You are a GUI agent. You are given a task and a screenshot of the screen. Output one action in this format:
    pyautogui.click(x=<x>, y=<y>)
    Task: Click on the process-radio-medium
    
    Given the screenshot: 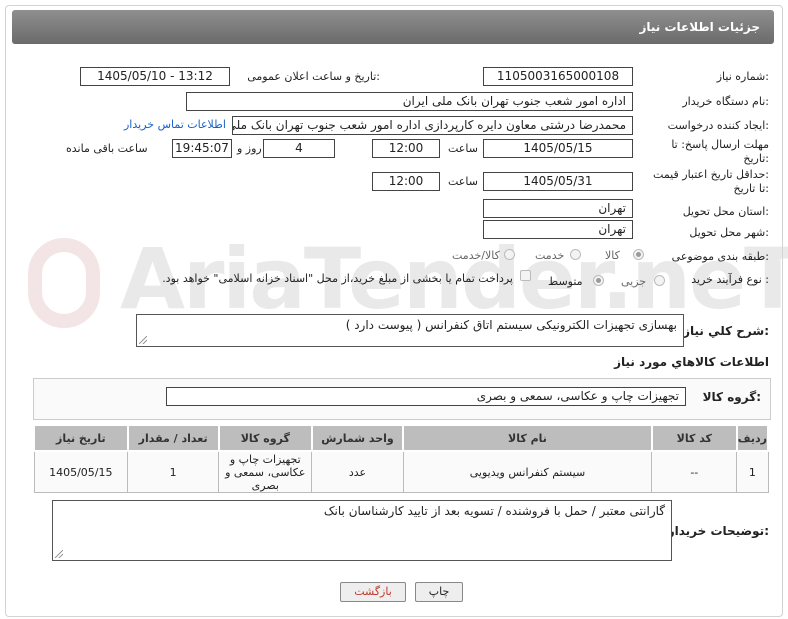 What is the action you would take?
    pyautogui.click(x=598, y=280)
    